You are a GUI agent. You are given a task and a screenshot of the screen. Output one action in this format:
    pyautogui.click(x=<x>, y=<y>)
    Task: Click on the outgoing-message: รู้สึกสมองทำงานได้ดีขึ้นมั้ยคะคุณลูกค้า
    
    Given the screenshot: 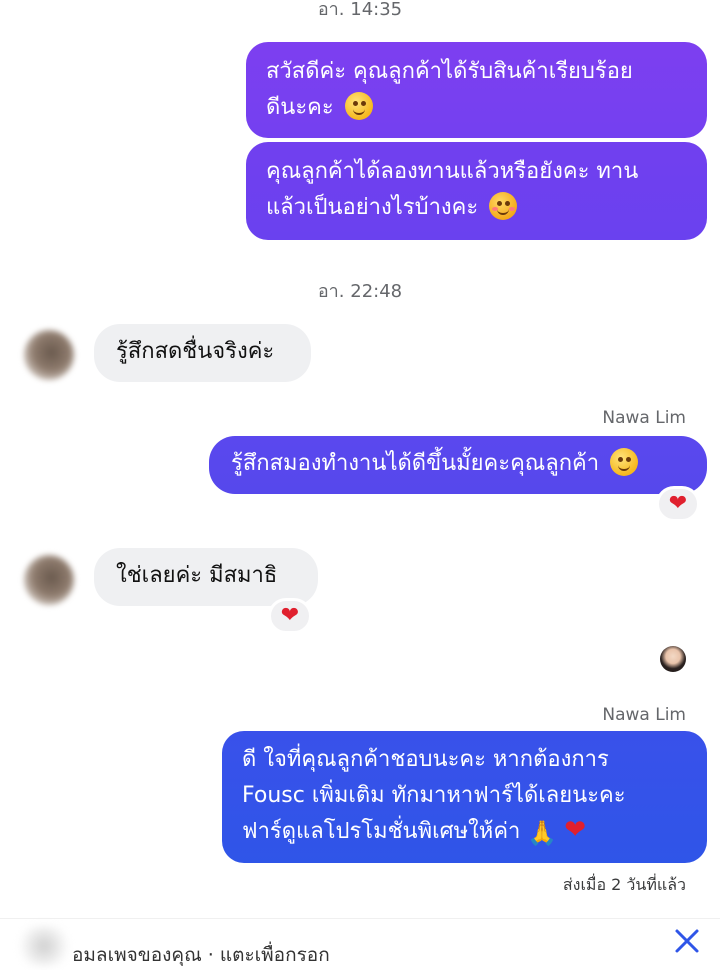 What is the action you would take?
    pyautogui.click(x=458, y=465)
    